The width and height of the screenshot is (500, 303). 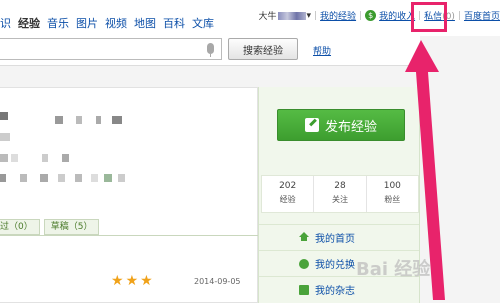 I want to click on tab-passed: 过（0）, so click(x=20, y=227).